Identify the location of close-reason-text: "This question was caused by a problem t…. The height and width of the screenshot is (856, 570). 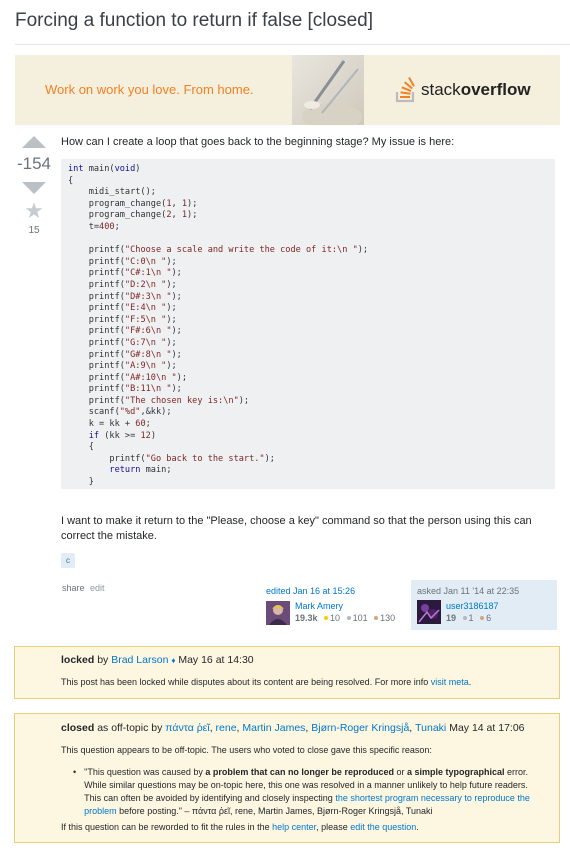
(307, 791).